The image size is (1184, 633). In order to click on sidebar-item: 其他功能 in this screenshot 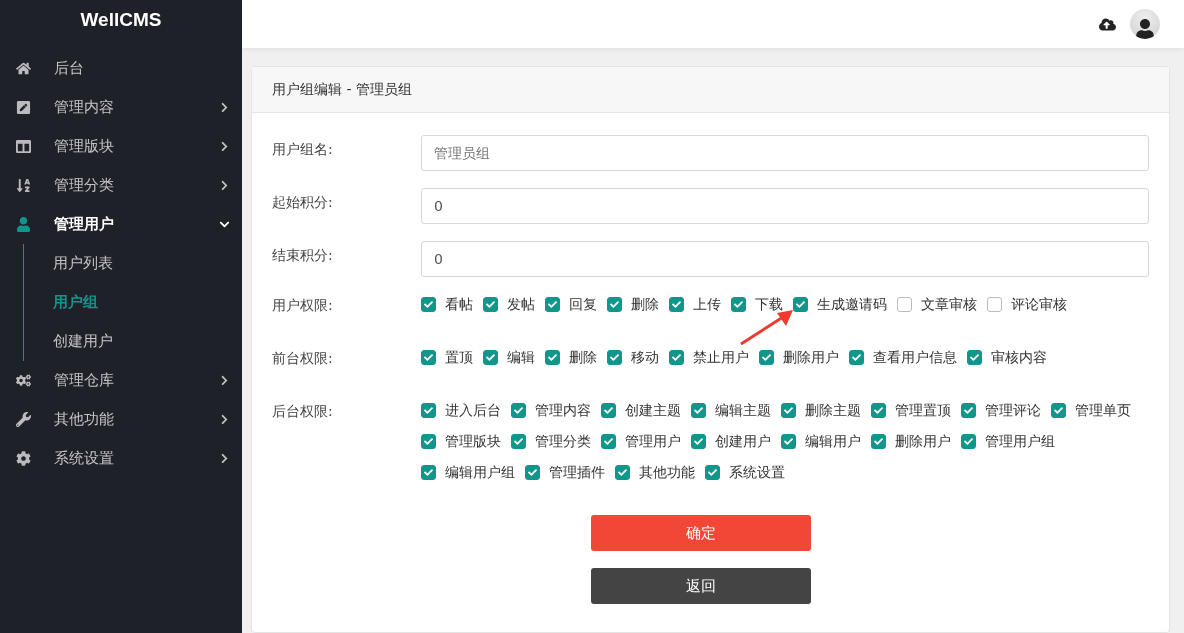, I will do `click(121, 419)`.